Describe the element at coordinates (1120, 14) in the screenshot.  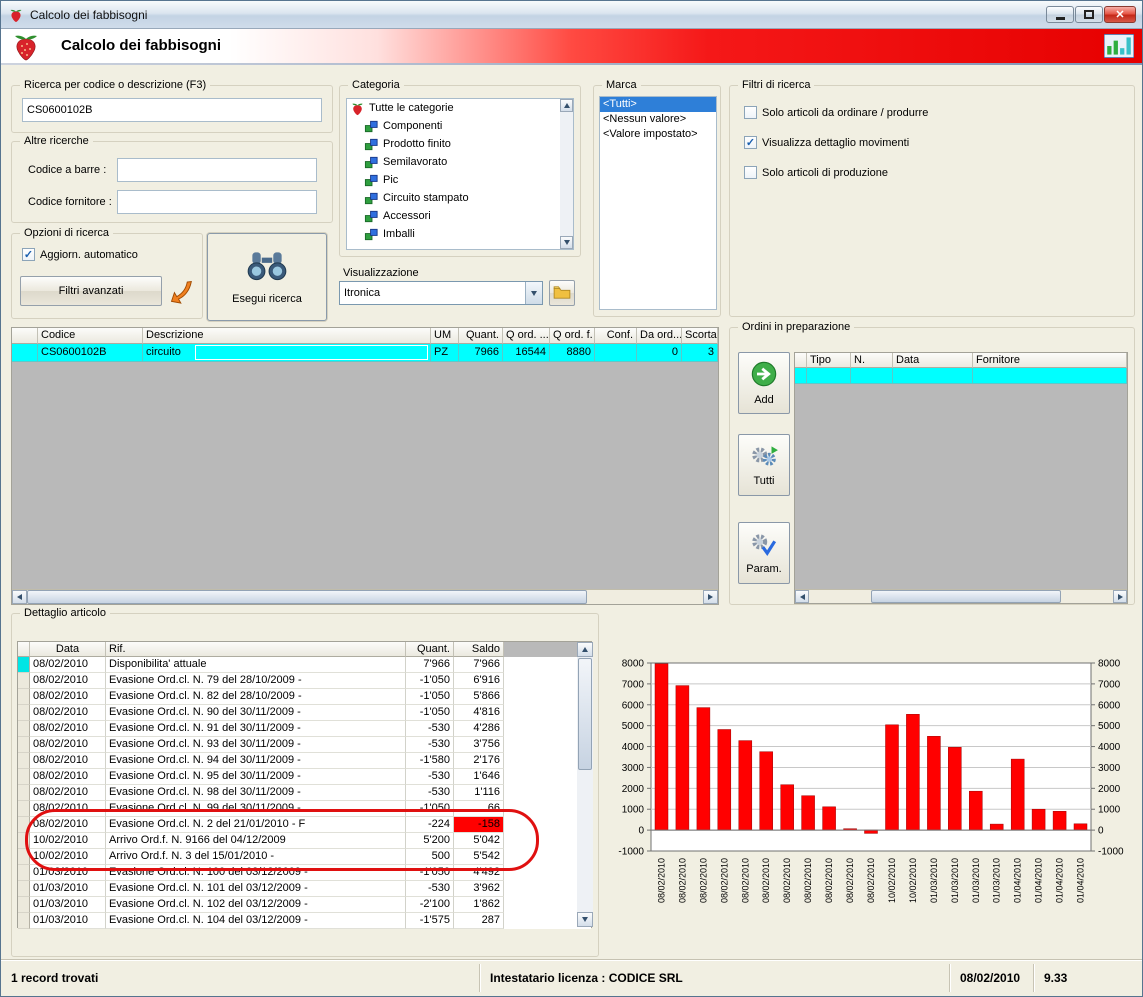
I see `close-button: ✕` at that location.